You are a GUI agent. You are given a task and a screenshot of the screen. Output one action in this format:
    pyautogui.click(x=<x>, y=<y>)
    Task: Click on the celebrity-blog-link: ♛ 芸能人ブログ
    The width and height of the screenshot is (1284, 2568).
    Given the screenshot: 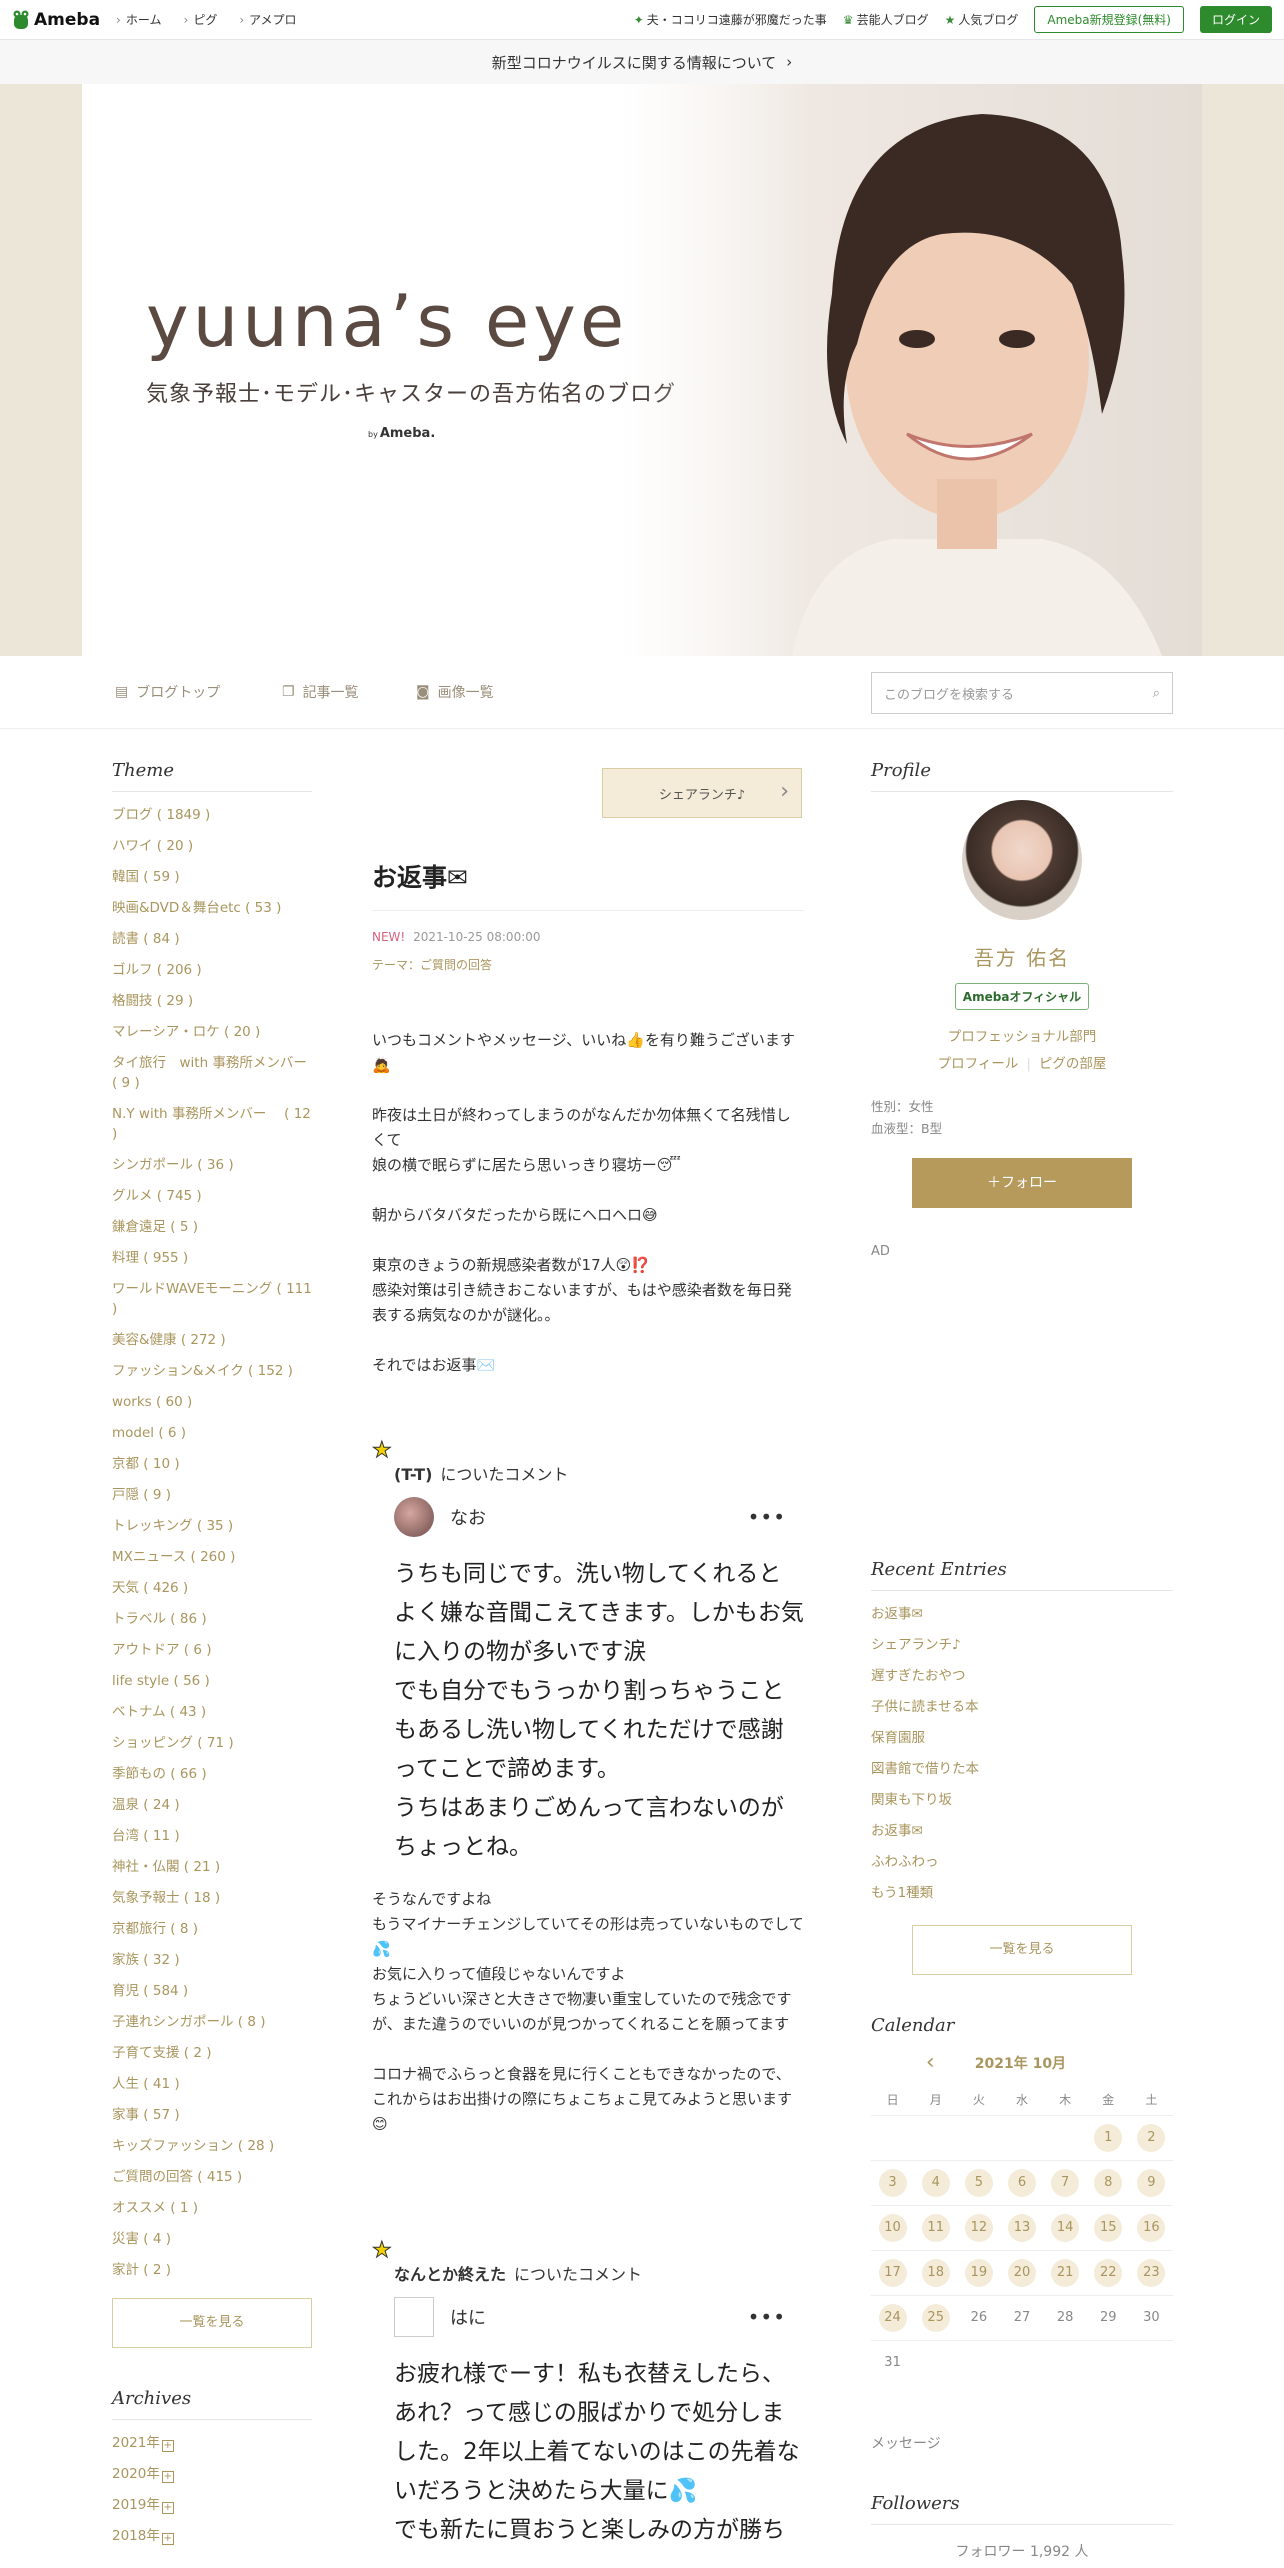 What is the action you would take?
    pyautogui.click(x=886, y=19)
    